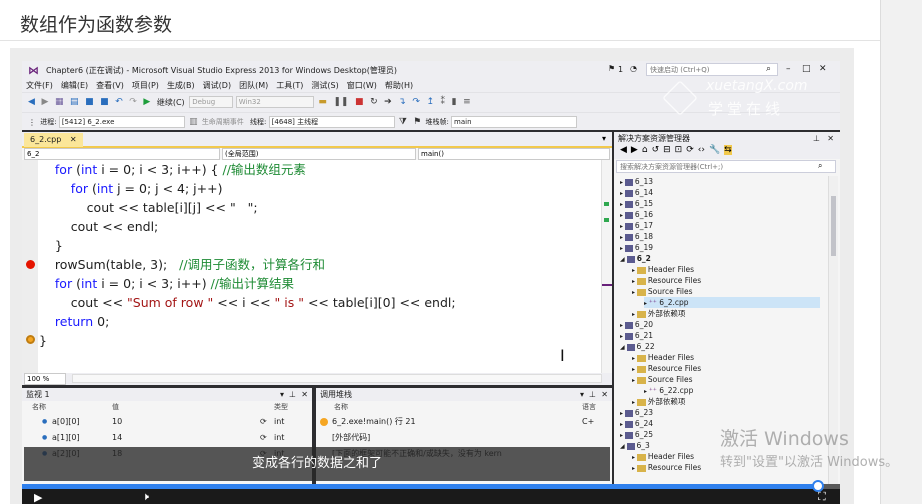  What do you see at coordinates (636, 335) in the screenshot?
I see `tree-item: ▸ 6_21` at bounding box center [636, 335].